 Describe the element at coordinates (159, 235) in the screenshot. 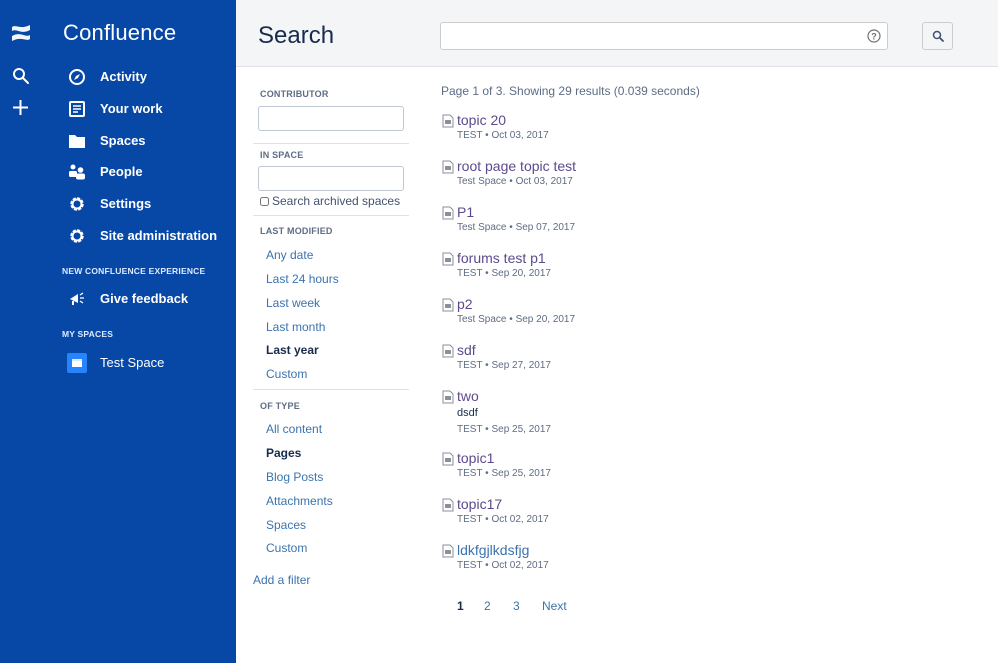

I see `nav-item-label: Site administration` at that location.